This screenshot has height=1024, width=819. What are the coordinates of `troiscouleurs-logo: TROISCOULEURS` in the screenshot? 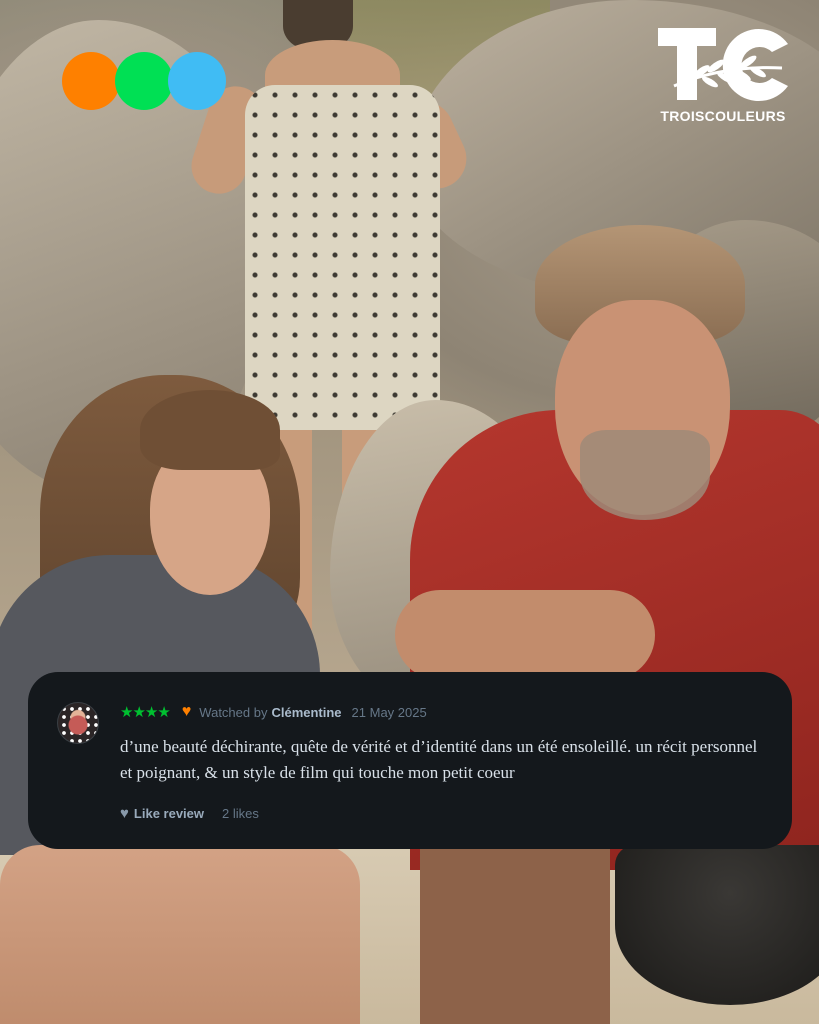 It's located at (723, 75).